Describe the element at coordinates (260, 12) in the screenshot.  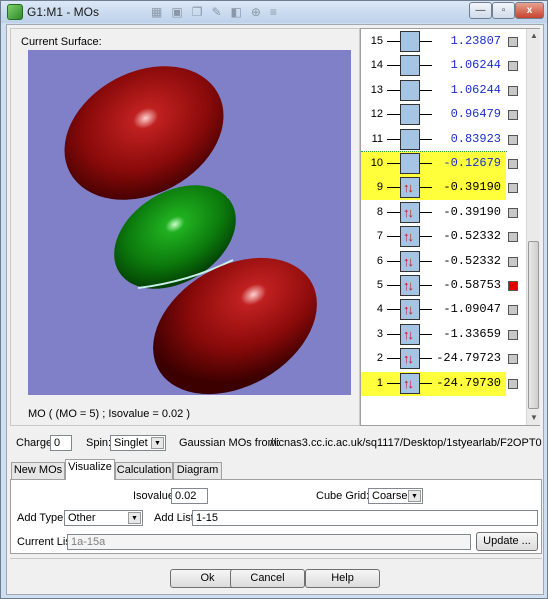
I see `zoom-icon: ⊕` at that location.